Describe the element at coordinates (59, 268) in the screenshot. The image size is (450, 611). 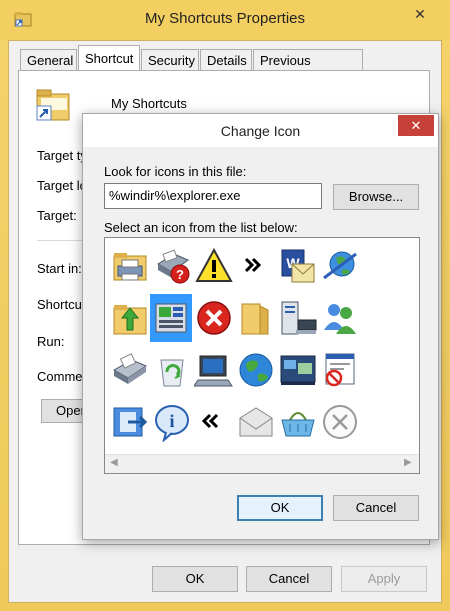
I see `start-in-label: Start in:` at that location.